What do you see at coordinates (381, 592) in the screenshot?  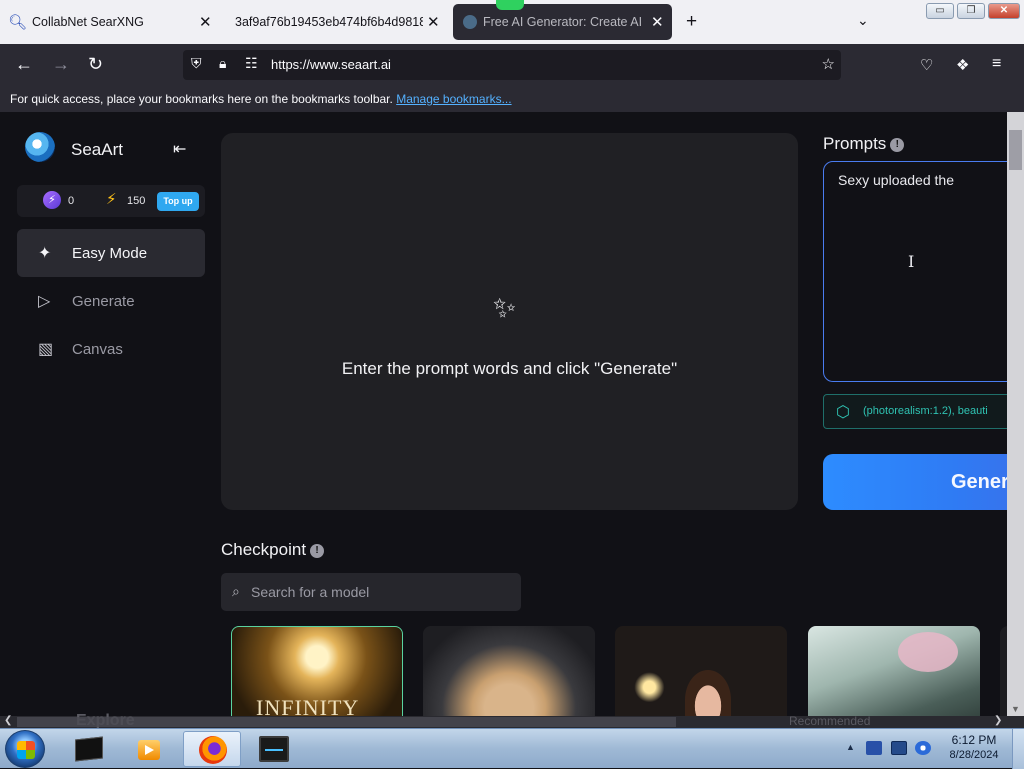 I see `model-search-input` at bounding box center [381, 592].